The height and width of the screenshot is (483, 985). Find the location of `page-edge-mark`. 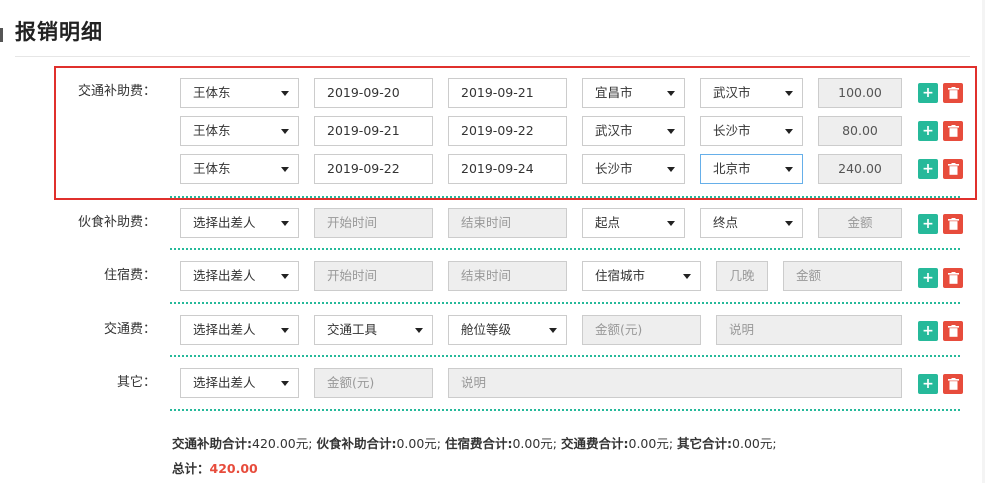

page-edge-mark is located at coordinates (1, 35).